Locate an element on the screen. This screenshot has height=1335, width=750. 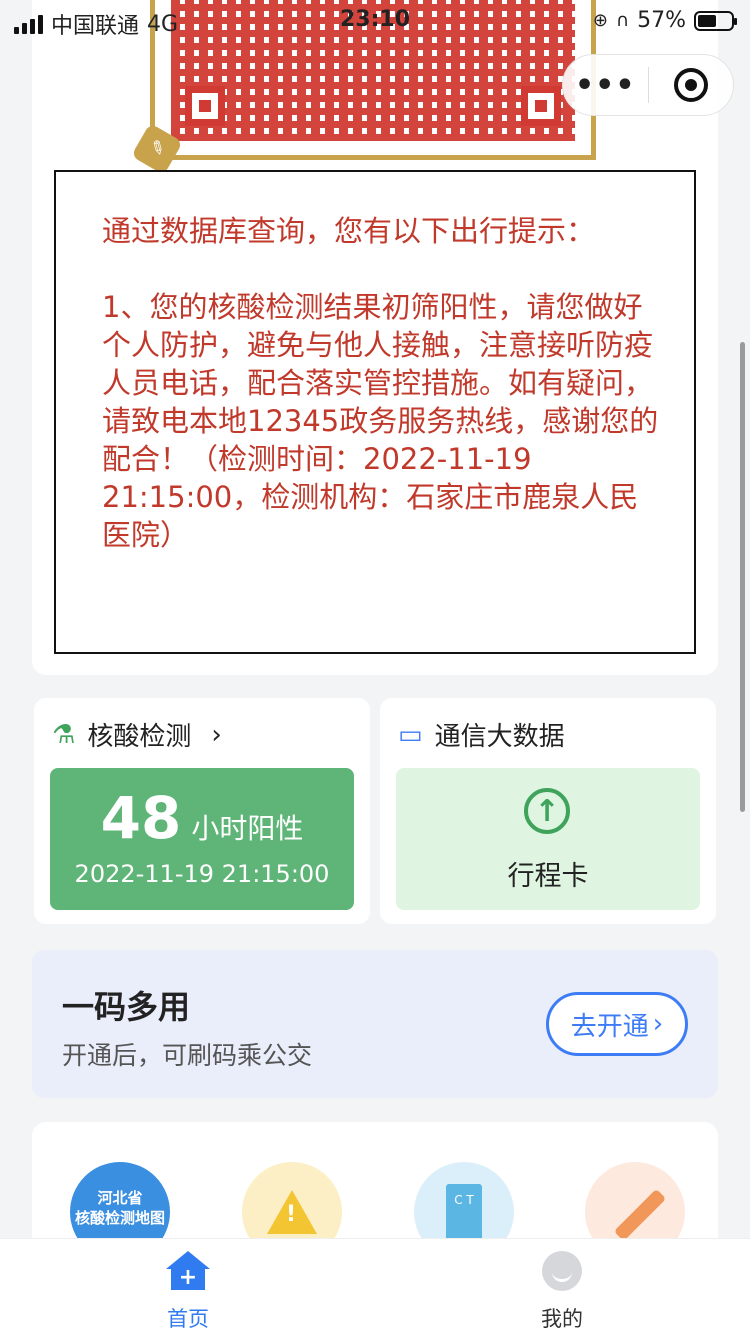
nucleic-test-header: ⚗ 核酸检测 › is located at coordinates (137, 734).